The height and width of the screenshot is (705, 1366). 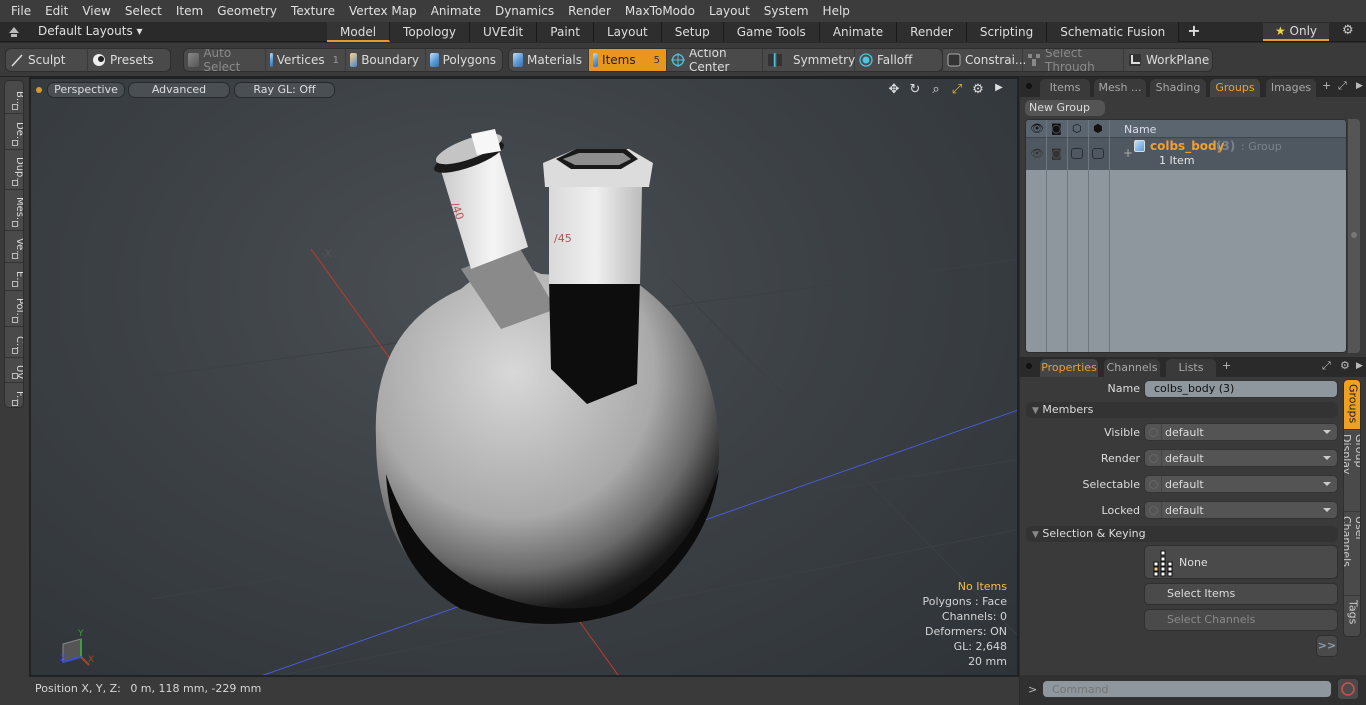 What do you see at coordinates (284, 90) in the screenshot?
I see `raygl-button: Ray GL: Off` at bounding box center [284, 90].